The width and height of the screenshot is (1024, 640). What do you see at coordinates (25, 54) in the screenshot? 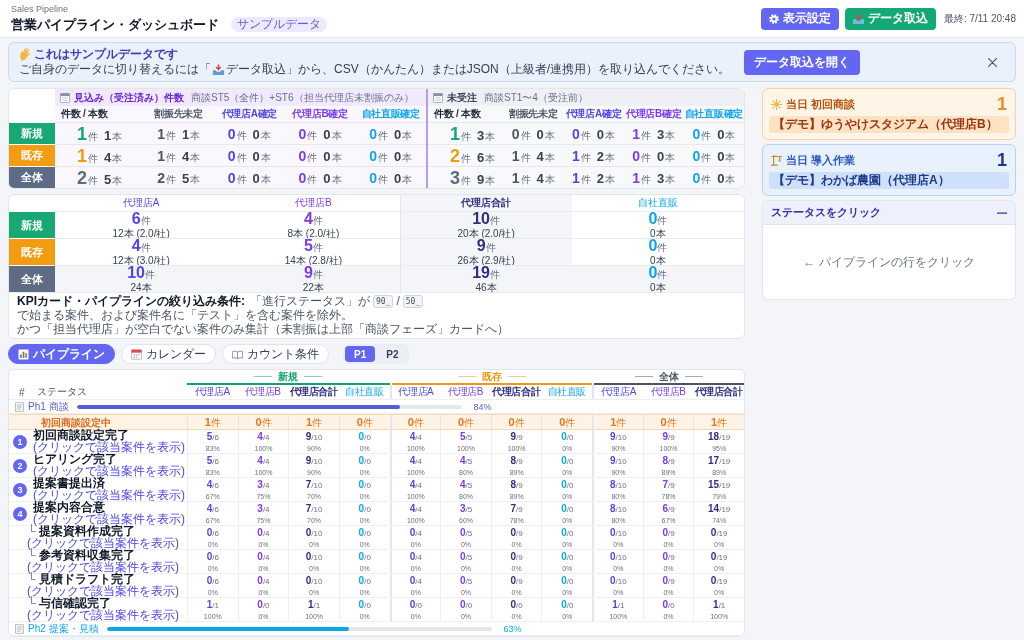
I see `waving-hand-icon` at bounding box center [25, 54].